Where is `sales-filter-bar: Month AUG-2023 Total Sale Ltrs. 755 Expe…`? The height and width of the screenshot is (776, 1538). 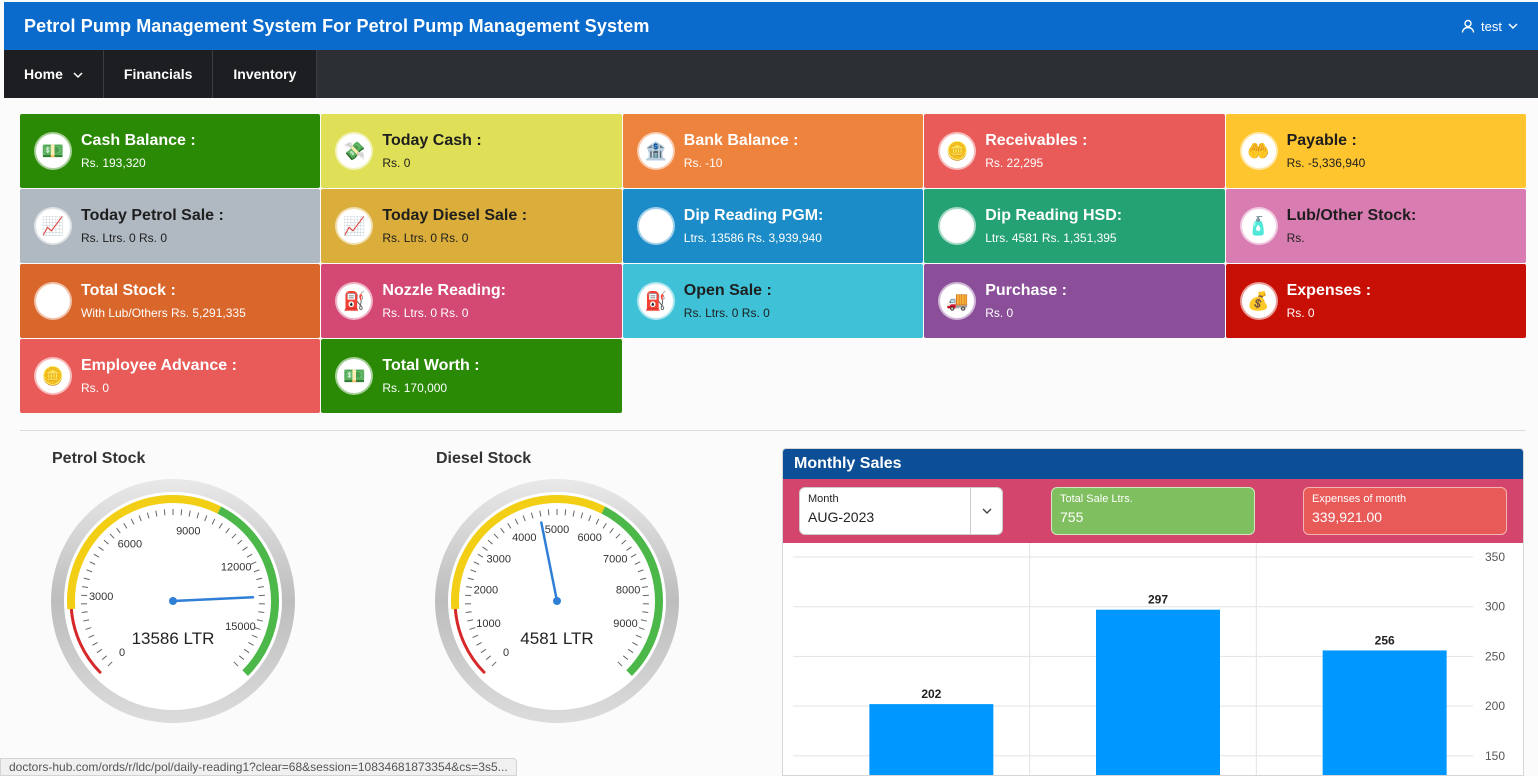
sales-filter-bar: Month AUG-2023 Total Sale Ltrs. 755 Expe… is located at coordinates (1153, 511).